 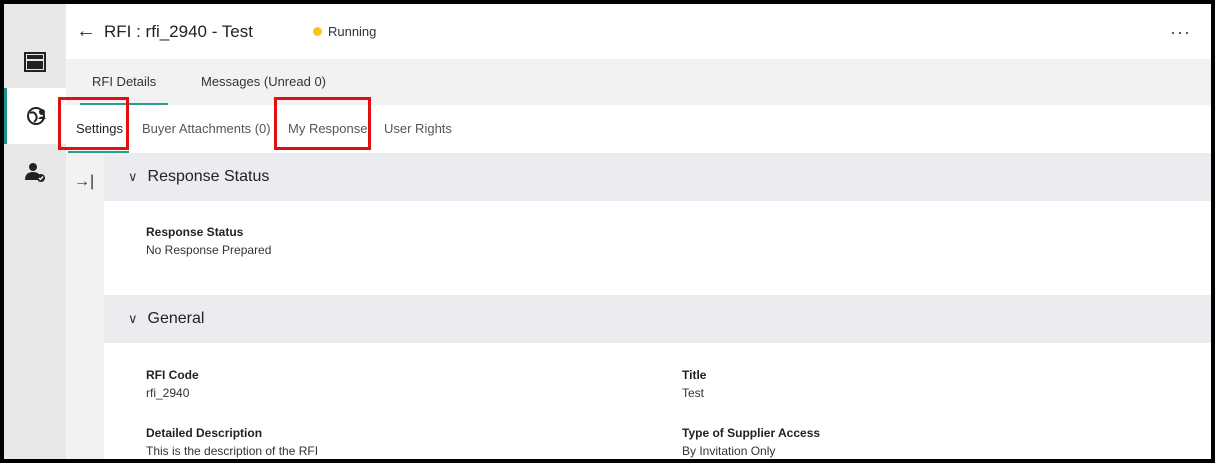 What do you see at coordinates (418, 129) in the screenshot?
I see `tab-user-rights: User Rights` at bounding box center [418, 129].